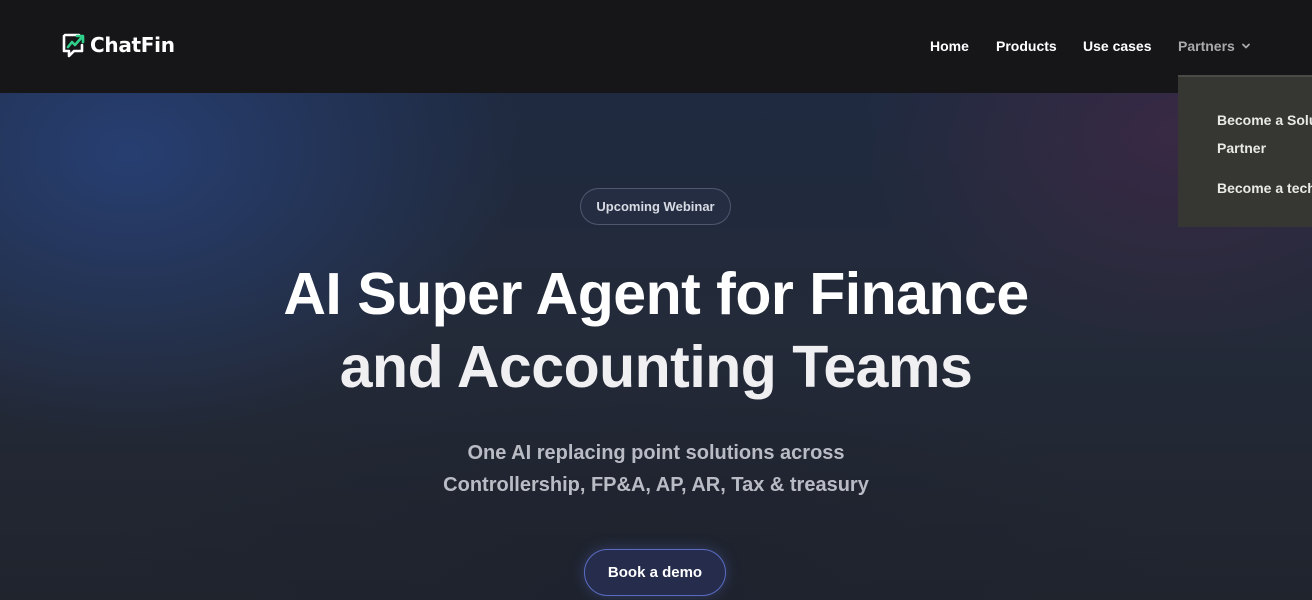 This screenshot has height=600, width=1312. Describe the element at coordinates (656, 453) in the screenshot. I see `hero-subheadline-line1: One AI replacing point solutions across` at that location.